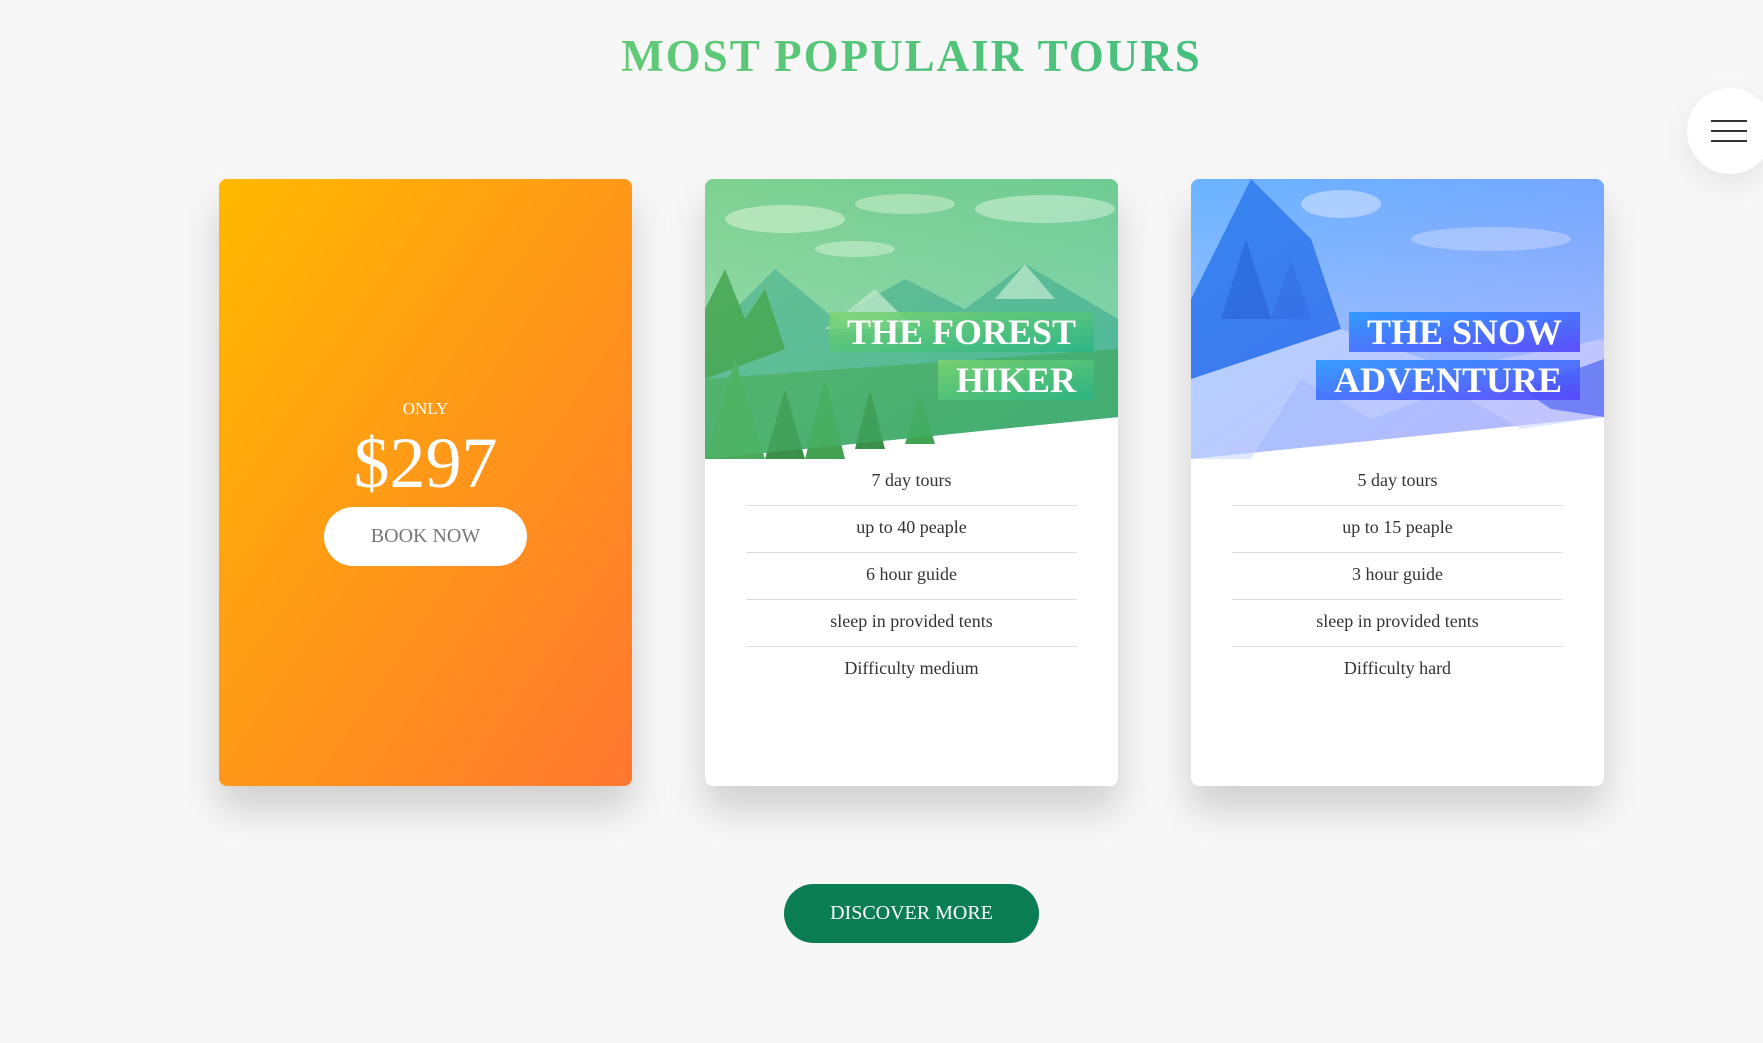  Describe the element at coordinates (425, 536) in the screenshot. I see `book-now-button: BOOK NOW` at that location.